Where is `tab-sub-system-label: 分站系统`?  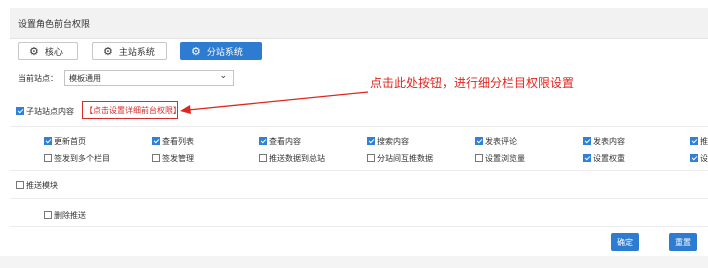 tab-sub-system-label: 分站系统 is located at coordinates (224, 52).